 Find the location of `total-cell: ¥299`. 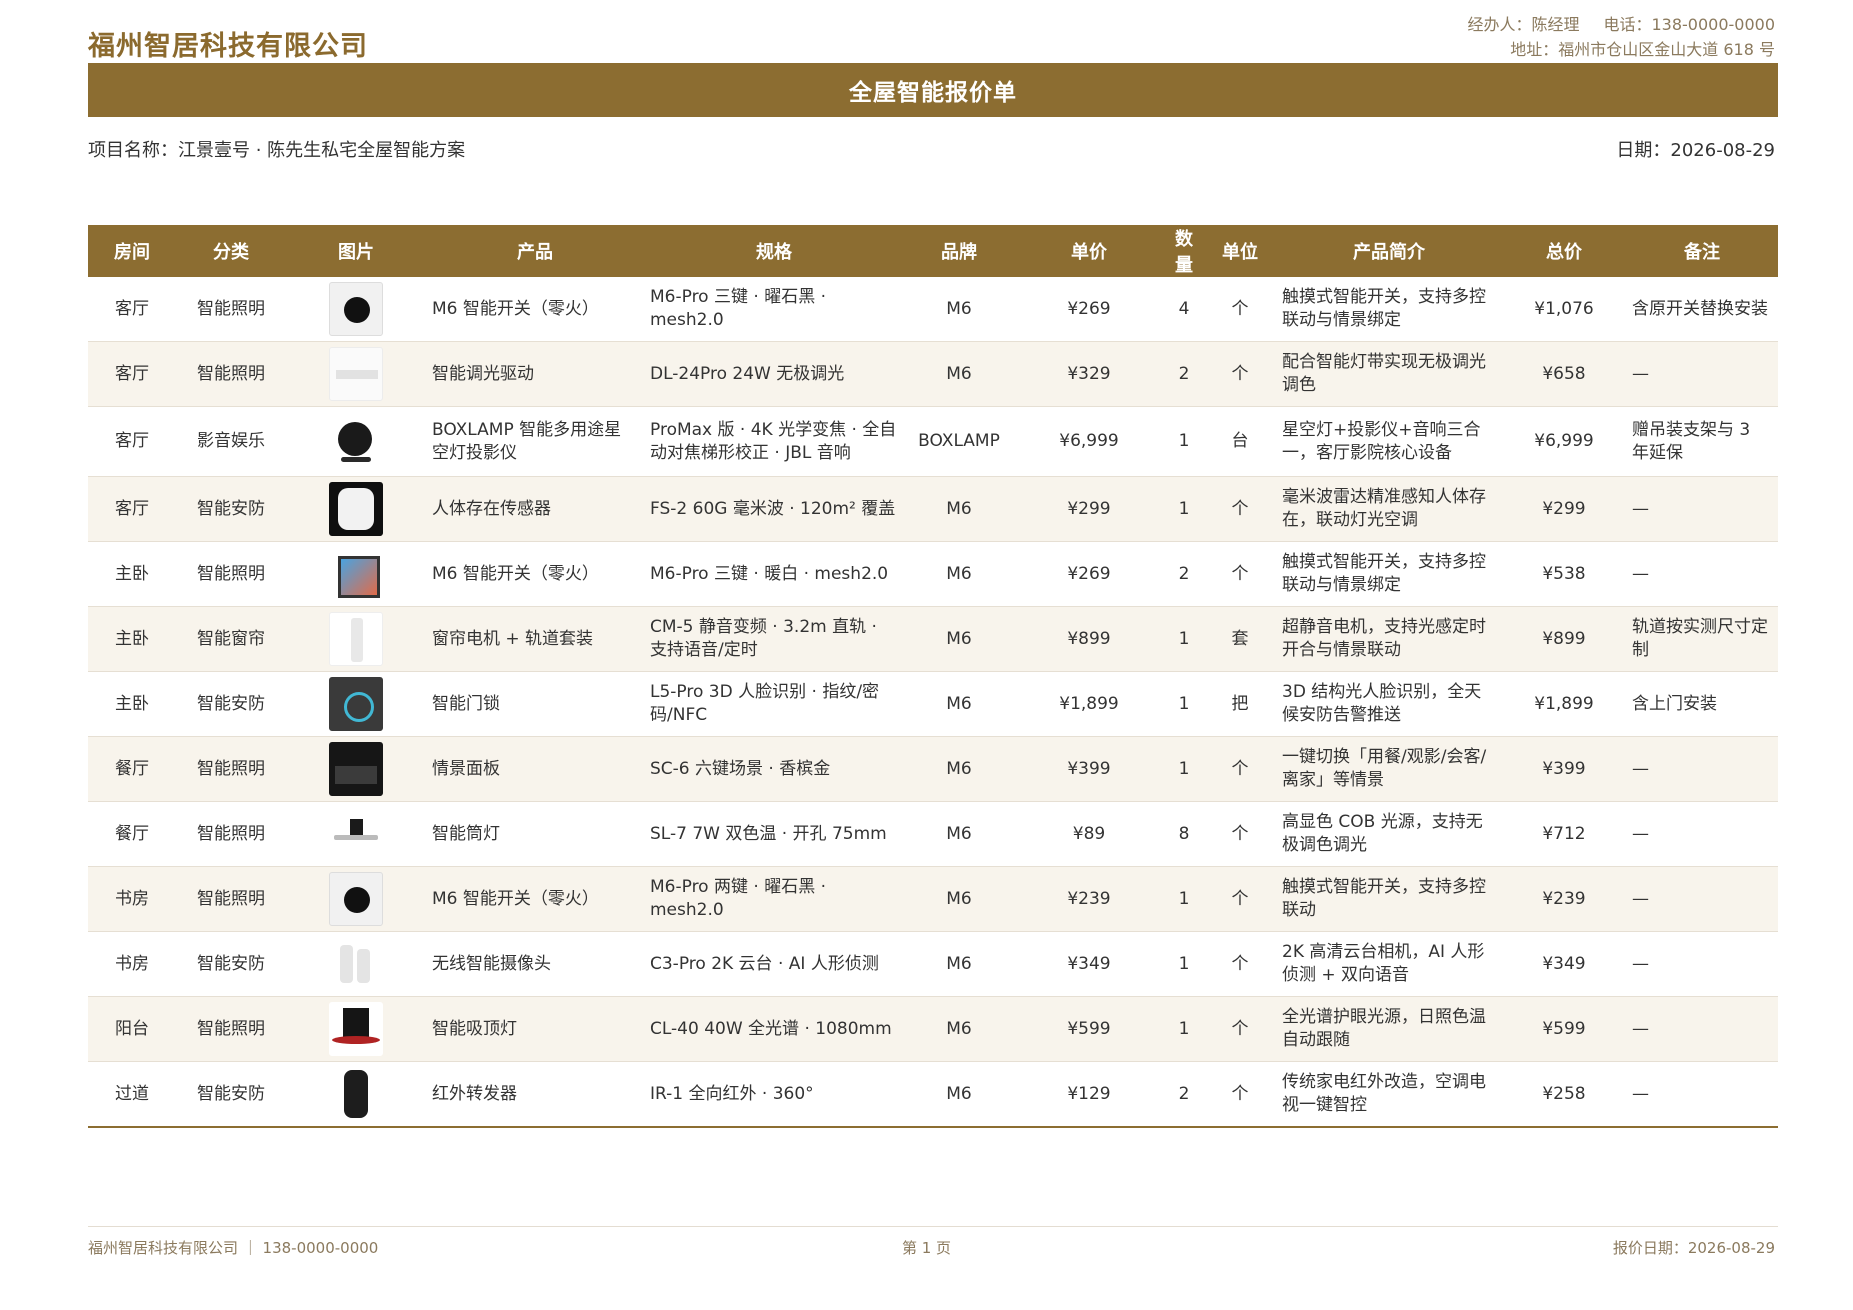

total-cell: ¥299 is located at coordinates (1564, 509).